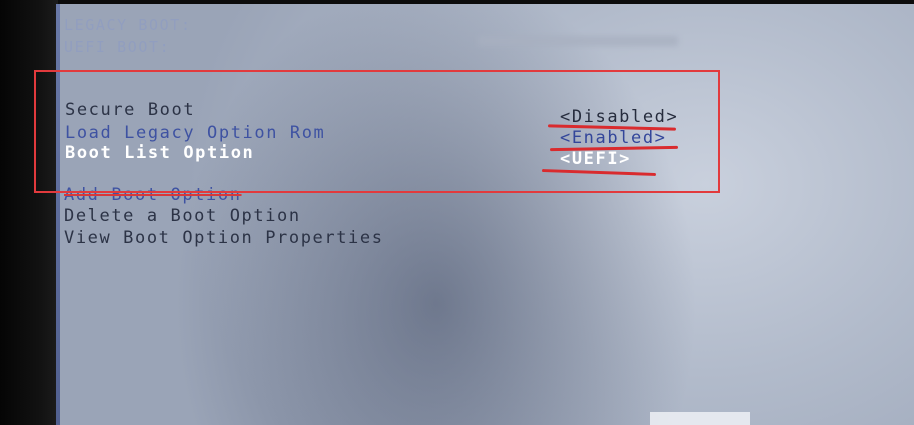 The width and height of the screenshot is (914, 425). I want to click on uefi-boot-header: UEFI BOOT:, so click(117, 47).